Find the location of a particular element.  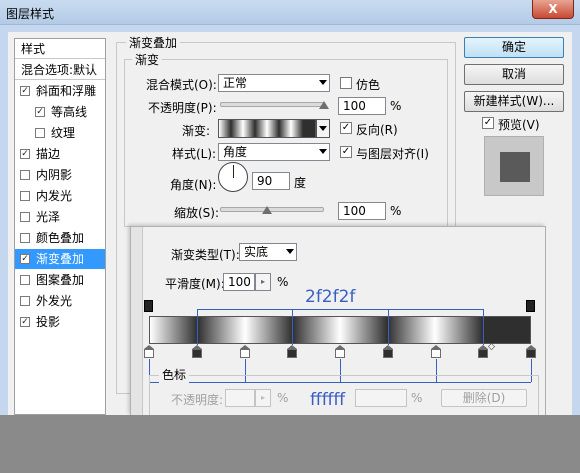

sidebar-item-label: 渐变叠加 is located at coordinates (60, 259).